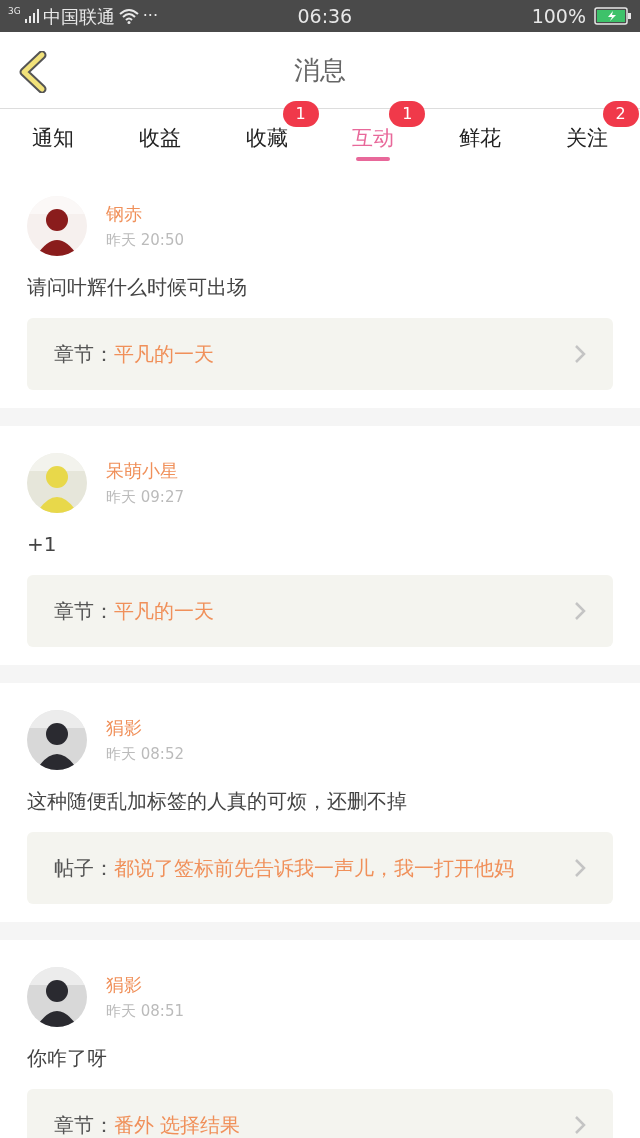 This screenshot has width=640, height=1138. Describe the element at coordinates (137, 287) in the screenshot. I see `message-text: 请问叶辉什么时候可出场` at that location.